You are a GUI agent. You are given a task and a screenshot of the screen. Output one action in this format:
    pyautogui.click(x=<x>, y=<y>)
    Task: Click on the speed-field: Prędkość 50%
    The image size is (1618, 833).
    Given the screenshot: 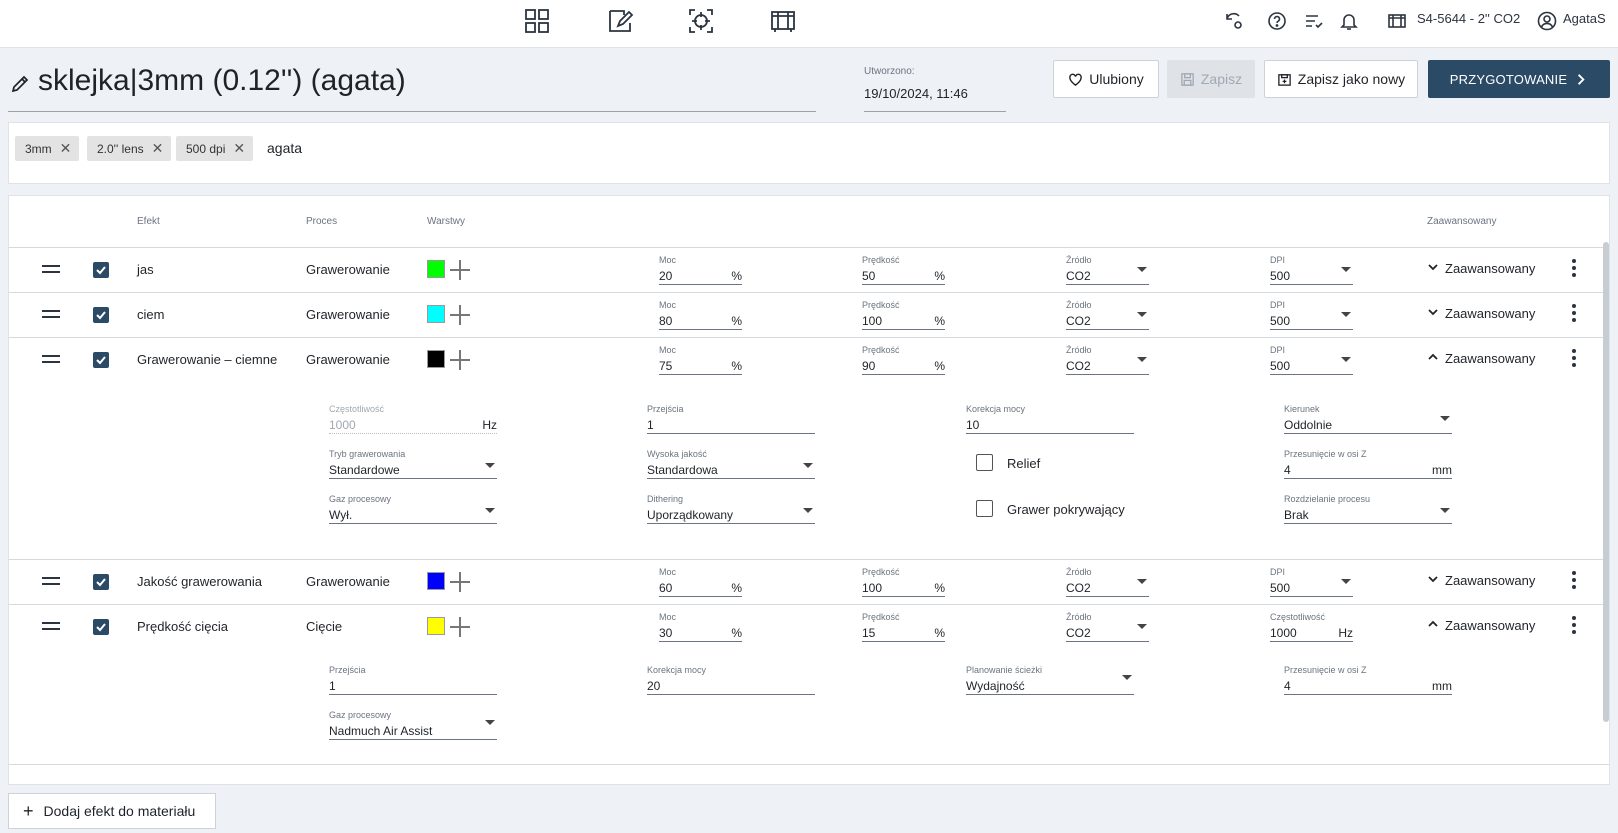 What is the action you would take?
    pyautogui.click(x=903, y=270)
    